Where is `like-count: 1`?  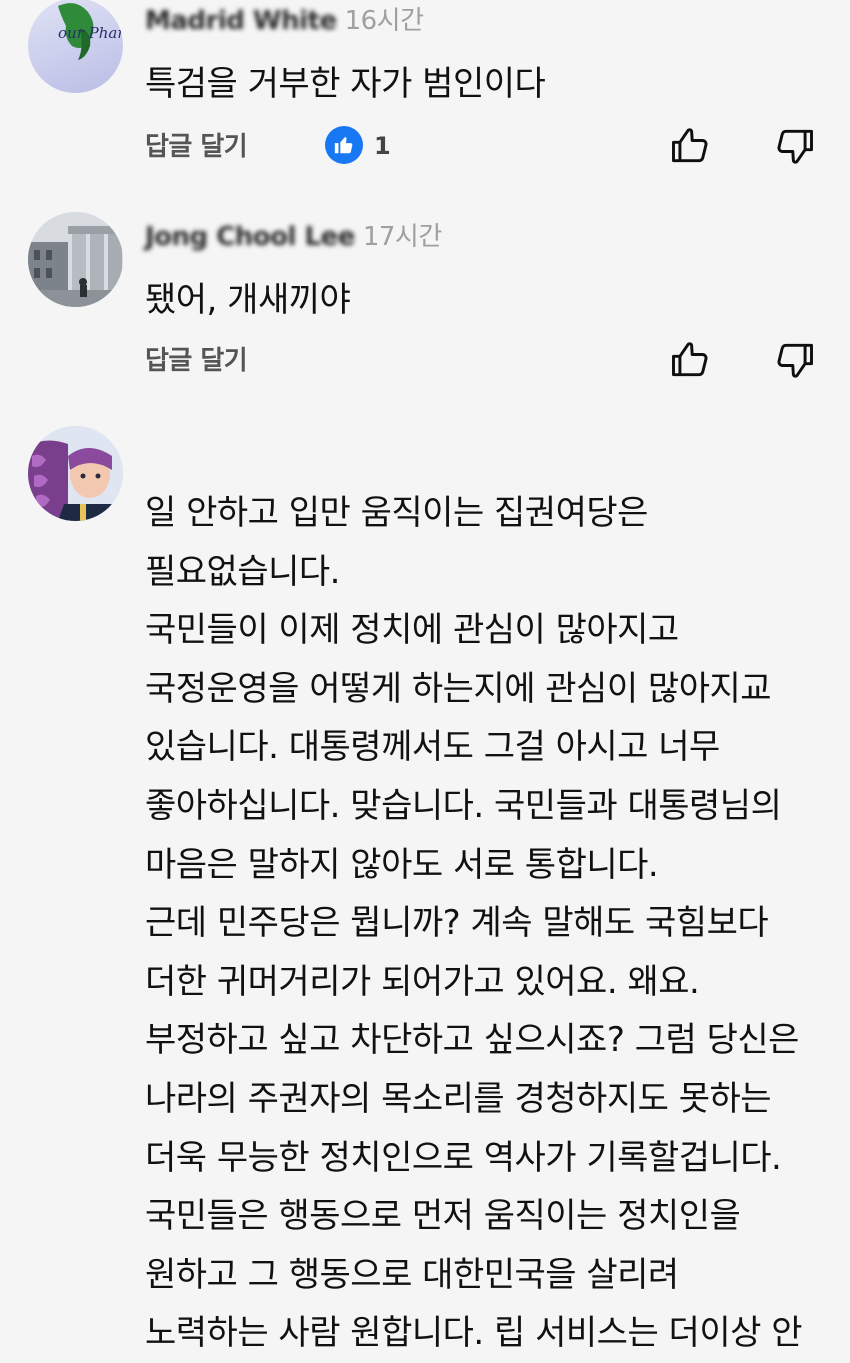 like-count: 1 is located at coordinates (382, 146).